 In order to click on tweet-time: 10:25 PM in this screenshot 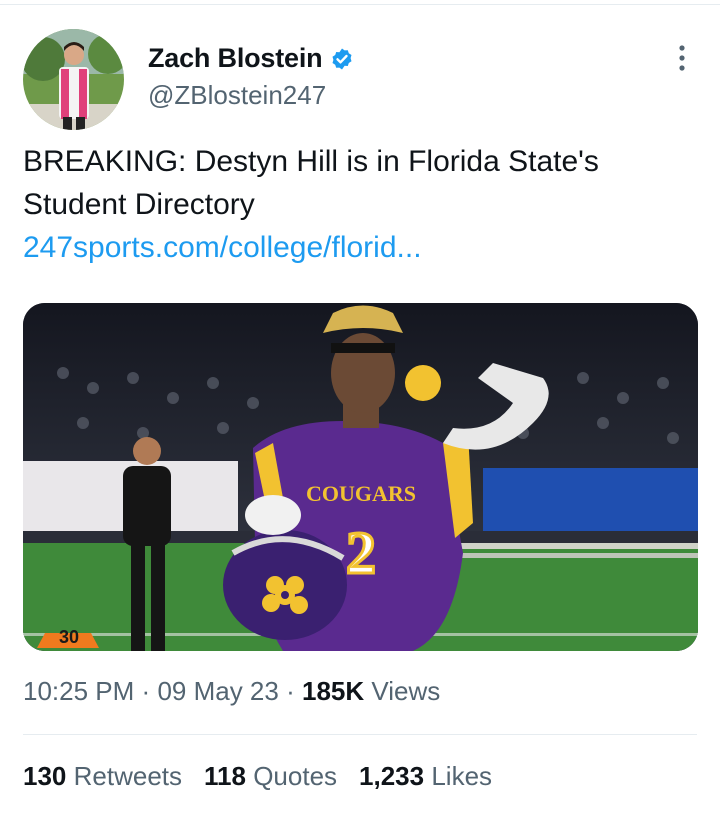, I will do `click(78, 691)`.